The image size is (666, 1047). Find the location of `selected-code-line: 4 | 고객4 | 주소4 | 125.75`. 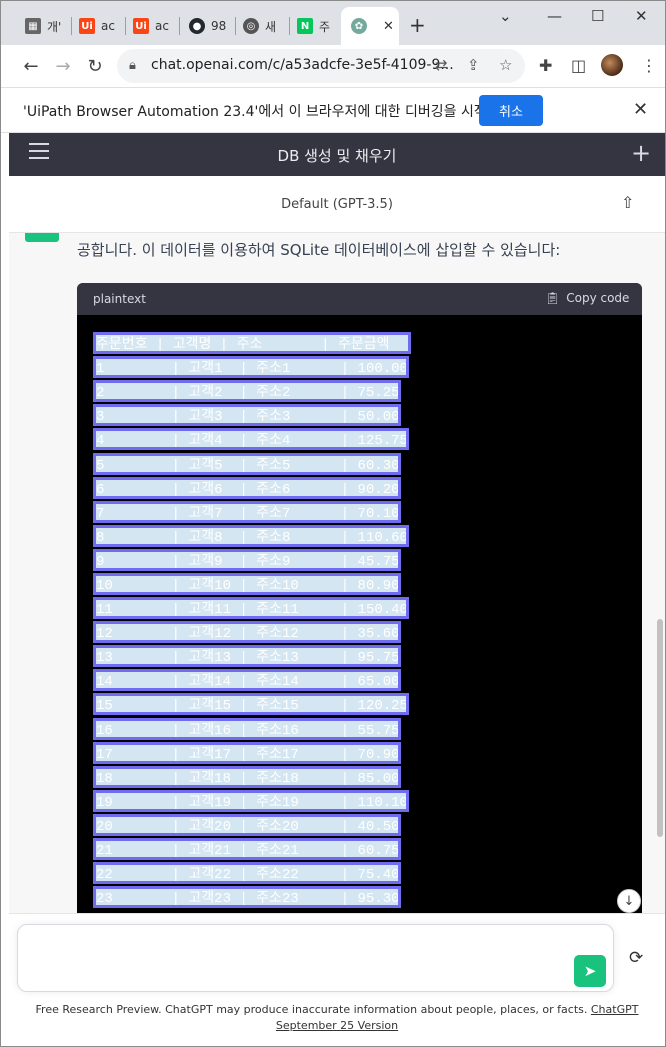

selected-code-line: 4 | 고객4 | 주소4 | 125.75 is located at coordinates (251, 439).